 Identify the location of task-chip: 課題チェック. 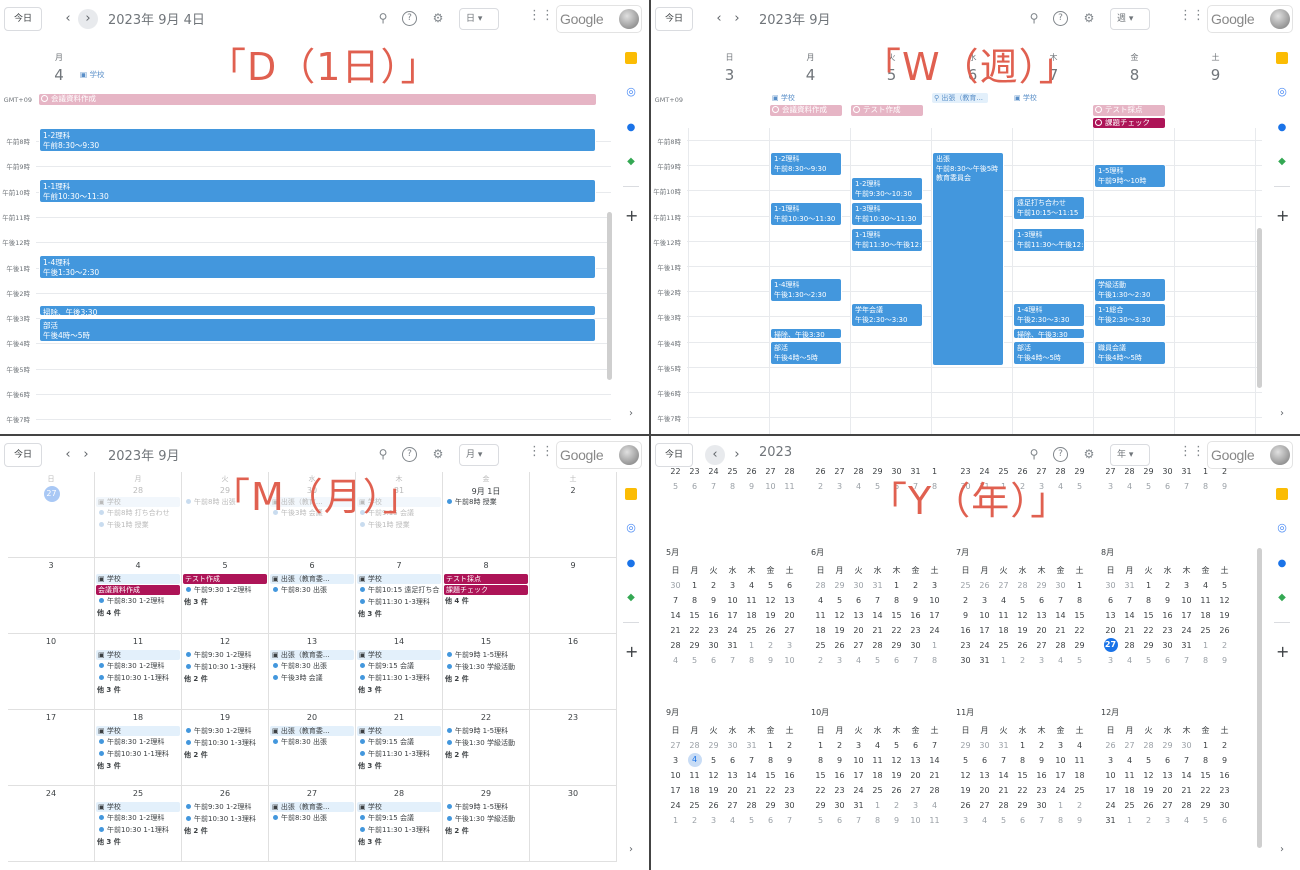
(486, 590).